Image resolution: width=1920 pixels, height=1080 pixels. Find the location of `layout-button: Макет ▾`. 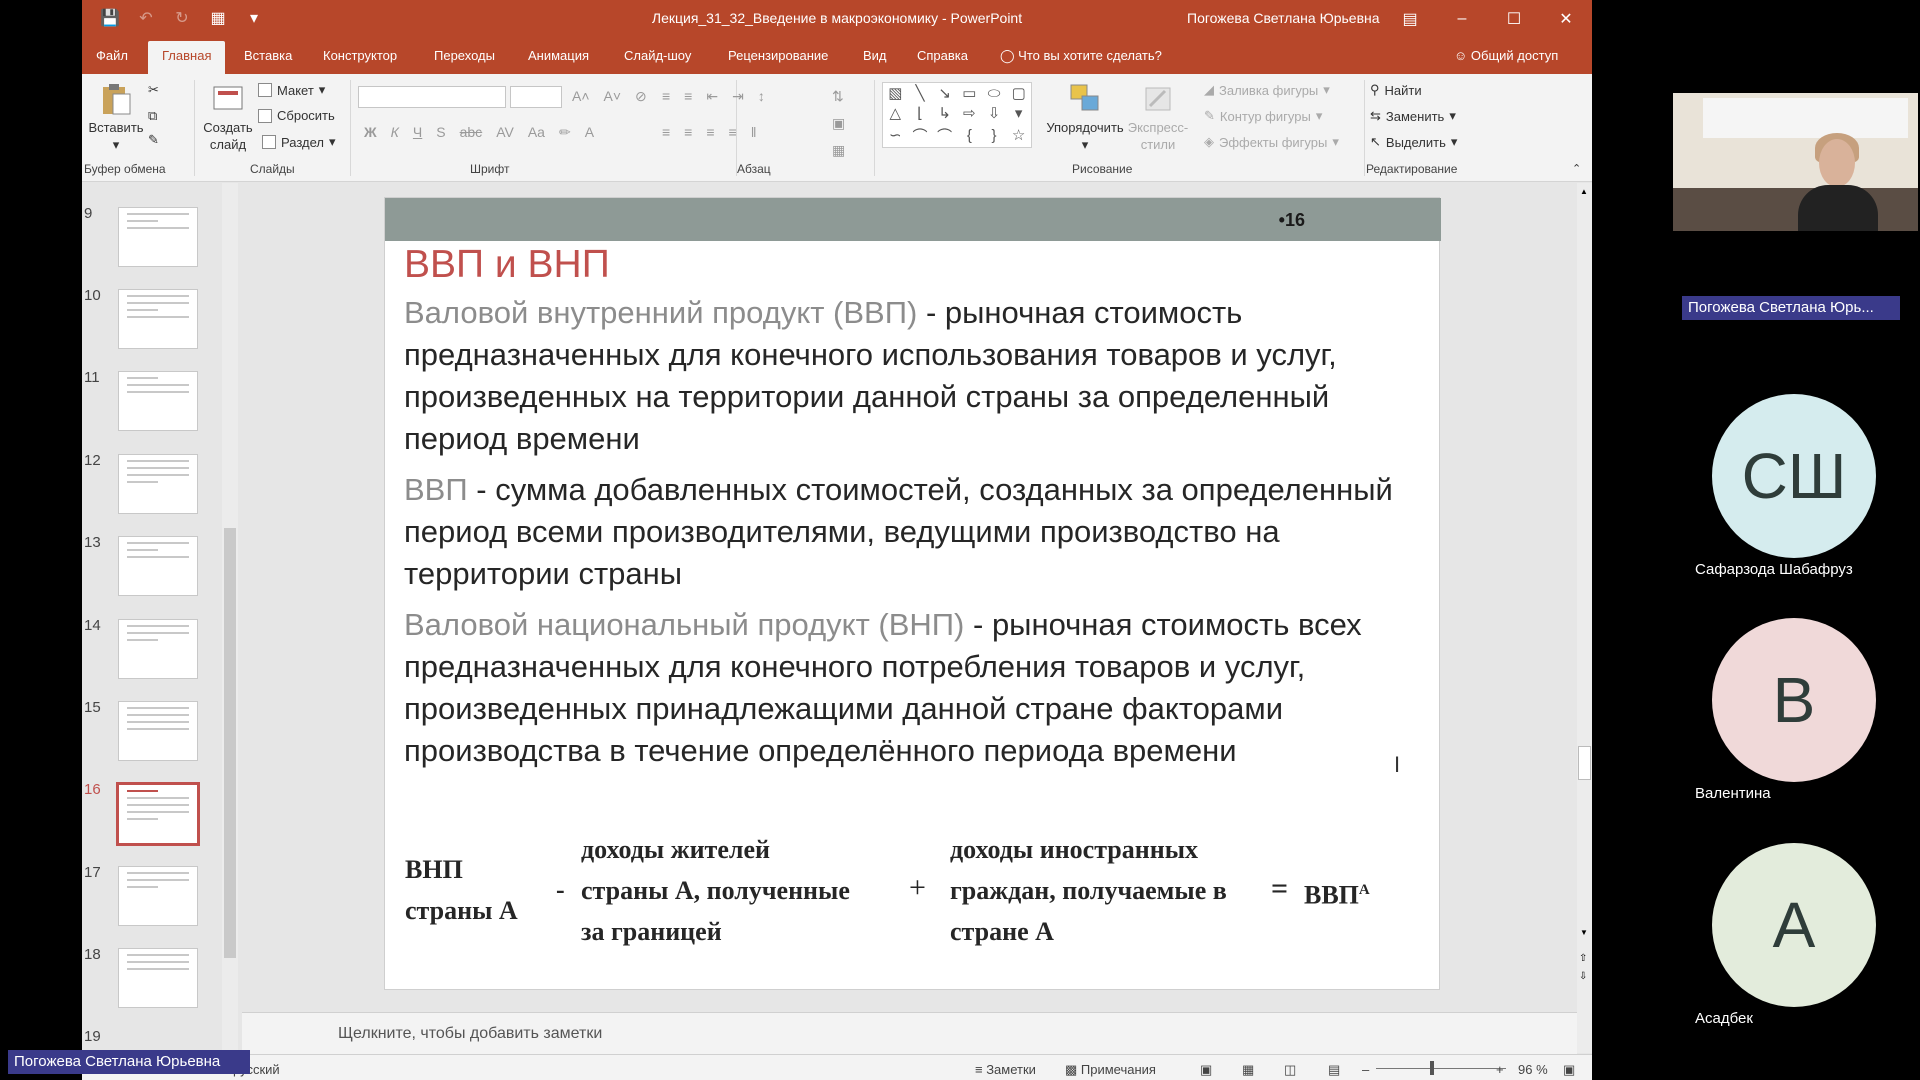

layout-button: Макет ▾ is located at coordinates (291, 90).